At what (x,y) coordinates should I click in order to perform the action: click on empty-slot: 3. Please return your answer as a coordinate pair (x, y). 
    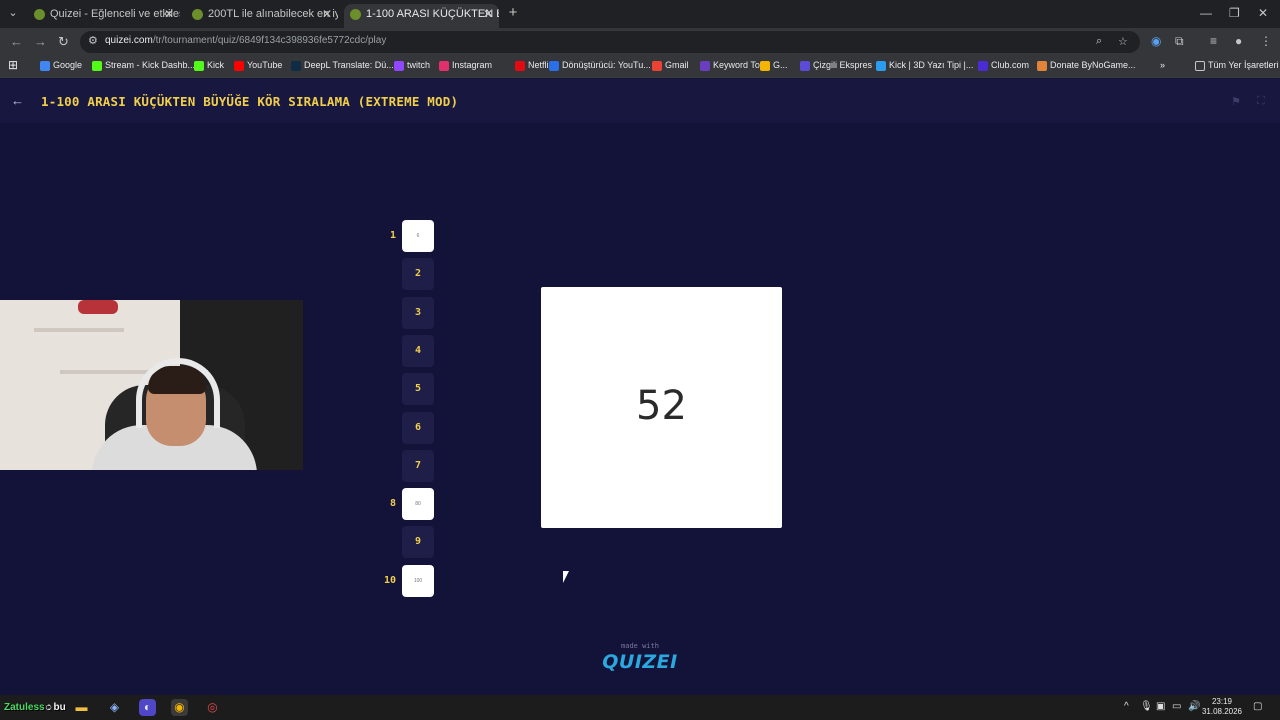
    Looking at the image, I should click on (418, 312).